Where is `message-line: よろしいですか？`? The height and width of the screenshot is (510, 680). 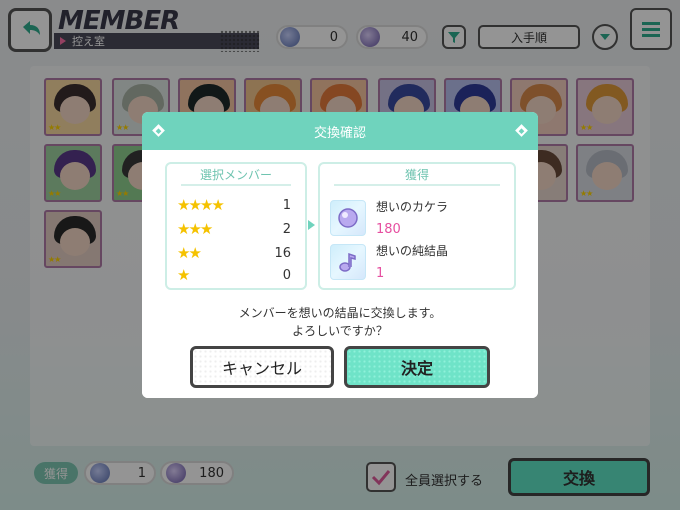 message-line: よろしいですか？ is located at coordinates (340, 331).